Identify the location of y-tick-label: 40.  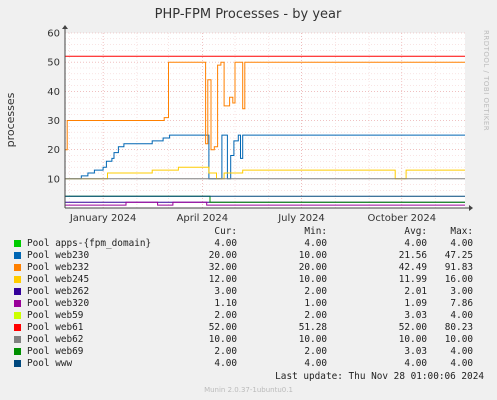
(53, 92).